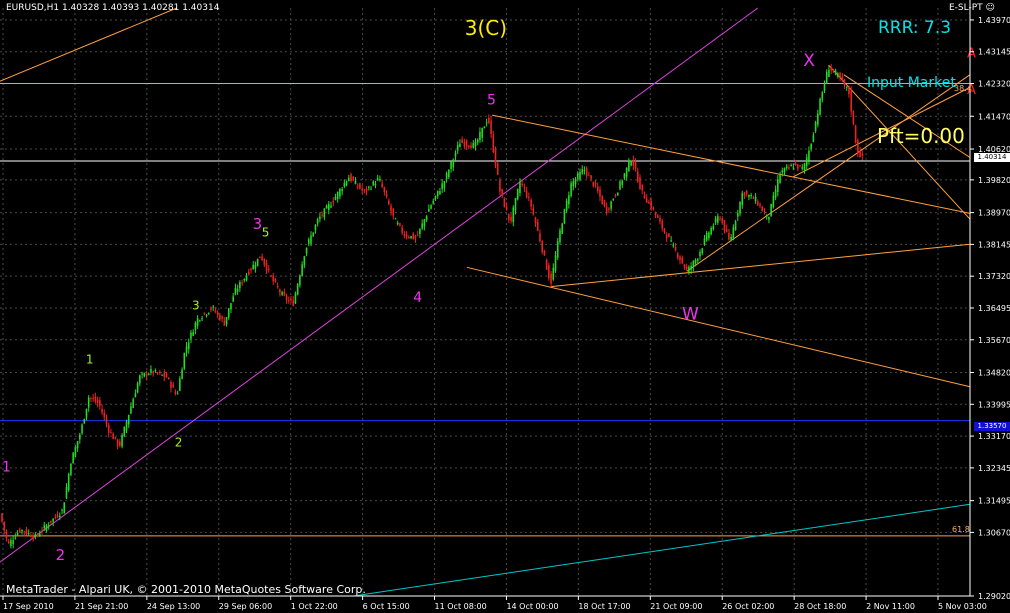 The image size is (1010, 613). What do you see at coordinates (972, 8) in the screenshot?
I see `indicator-tag: E-SL-PT ☺` at bounding box center [972, 8].